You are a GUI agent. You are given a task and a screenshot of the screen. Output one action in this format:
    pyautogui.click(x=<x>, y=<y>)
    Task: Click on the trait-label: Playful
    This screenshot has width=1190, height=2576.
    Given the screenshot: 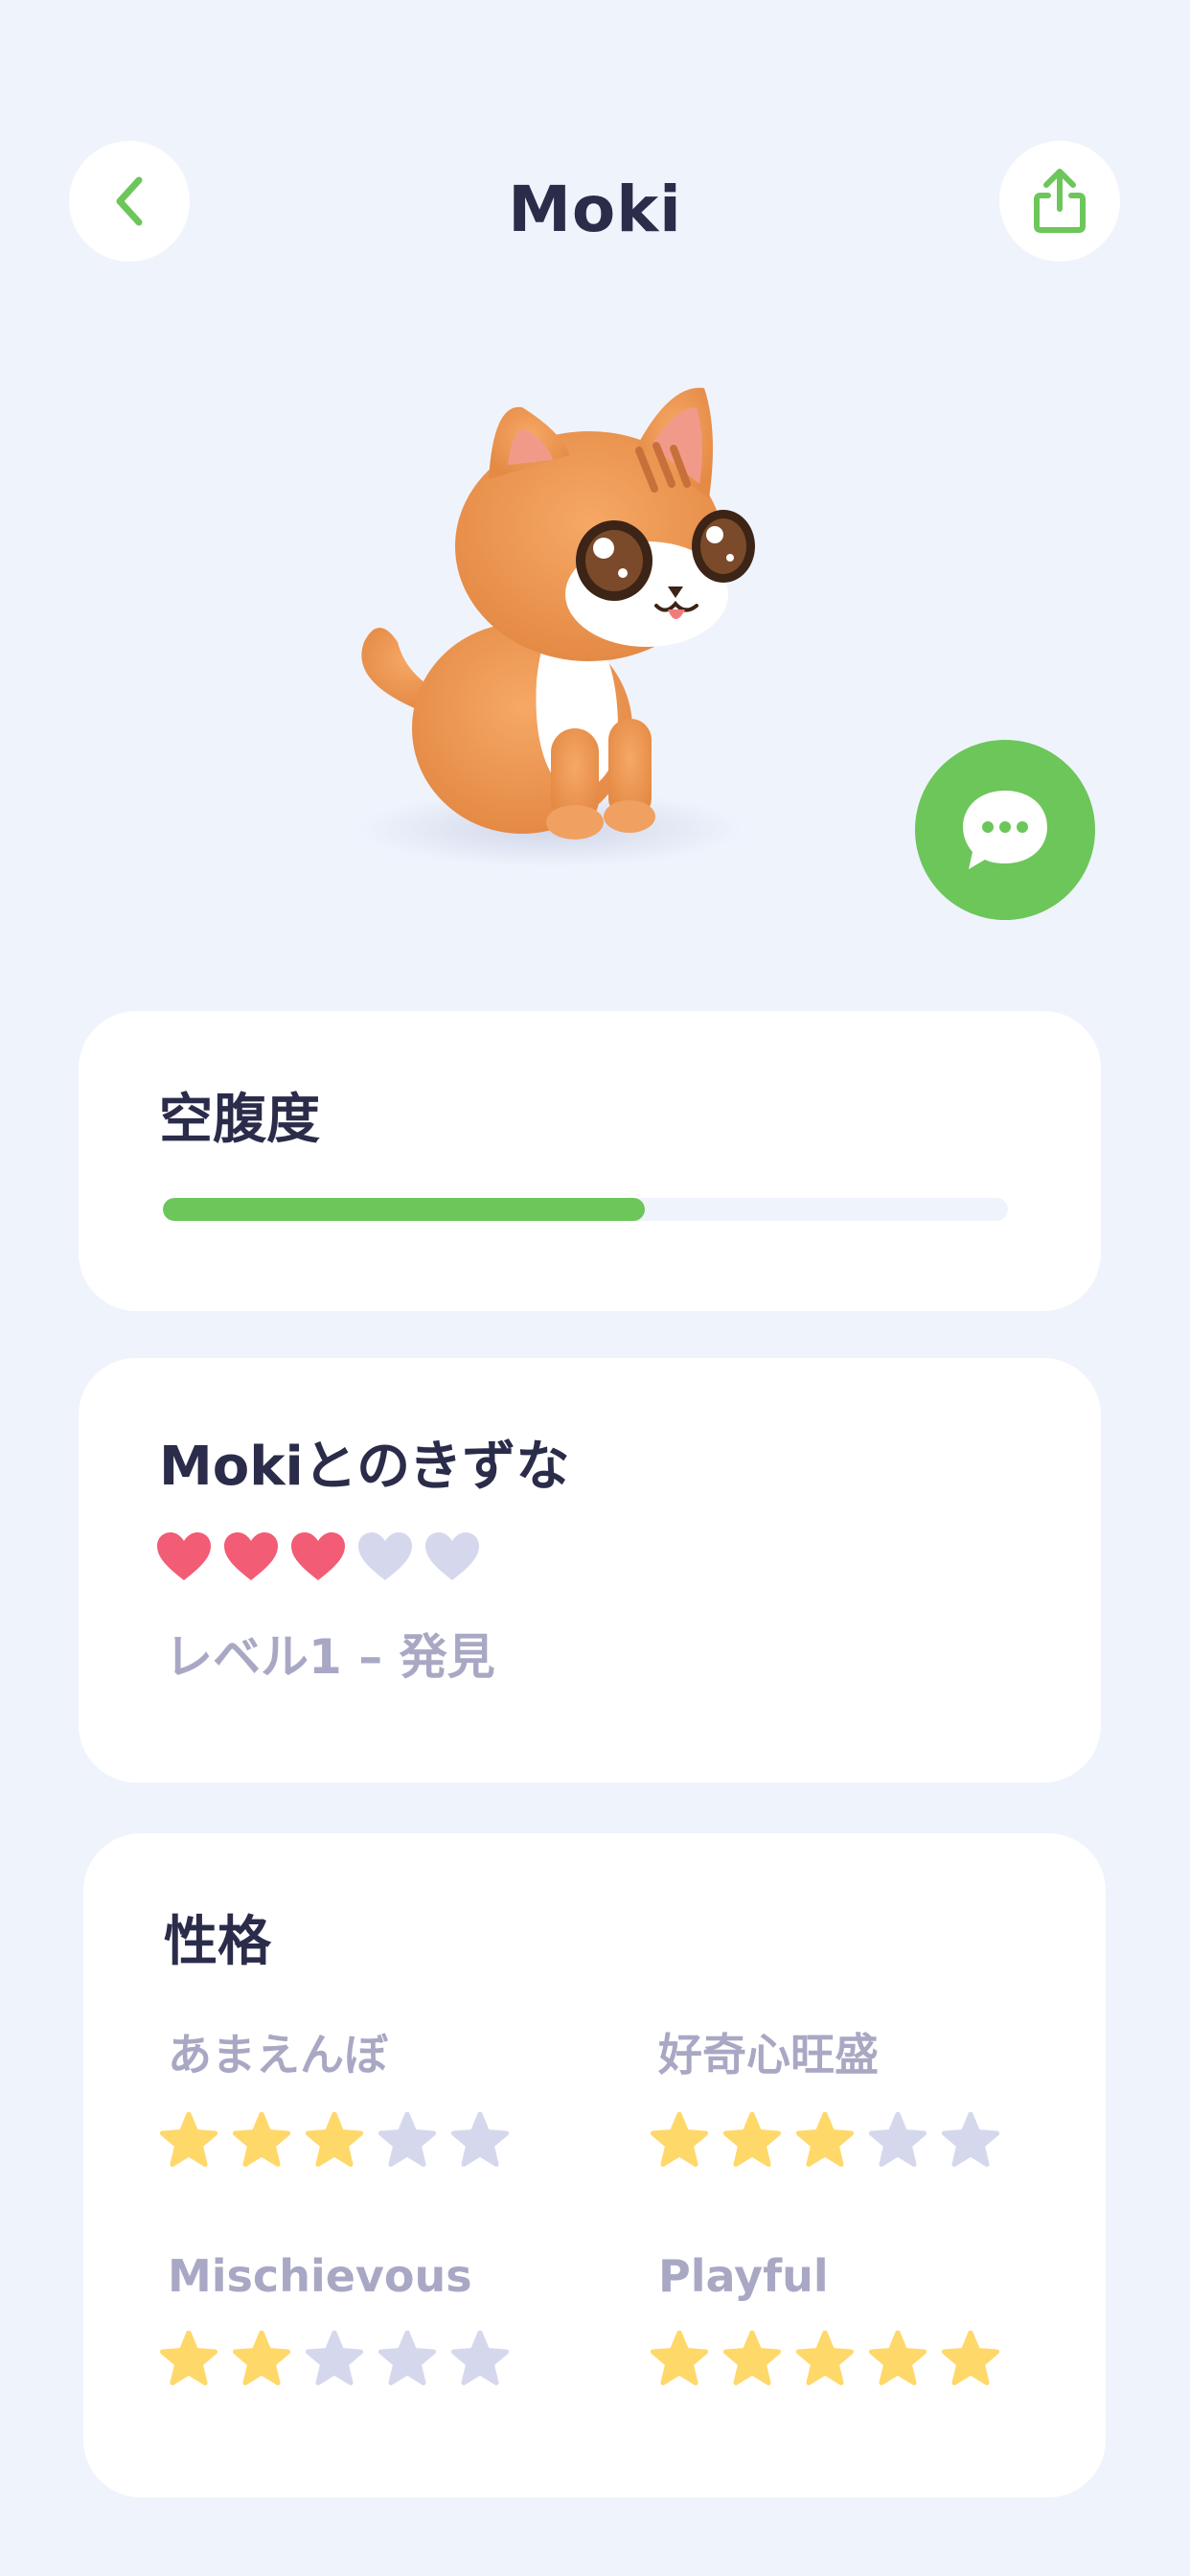 What is the action you would take?
    pyautogui.click(x=744, y=2276)
    